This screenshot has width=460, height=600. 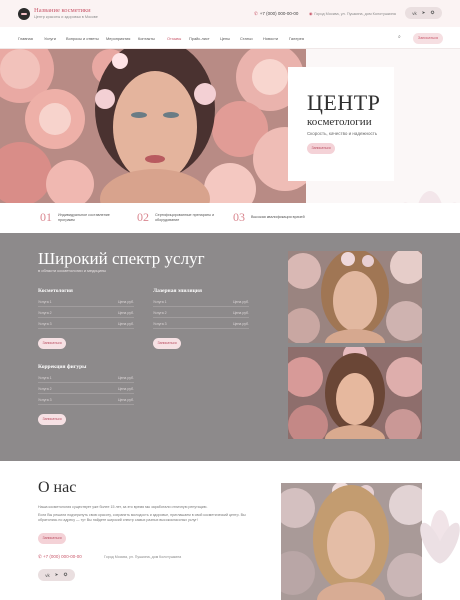 I want to click on feature-number: 02, so click(x=143, y=217).